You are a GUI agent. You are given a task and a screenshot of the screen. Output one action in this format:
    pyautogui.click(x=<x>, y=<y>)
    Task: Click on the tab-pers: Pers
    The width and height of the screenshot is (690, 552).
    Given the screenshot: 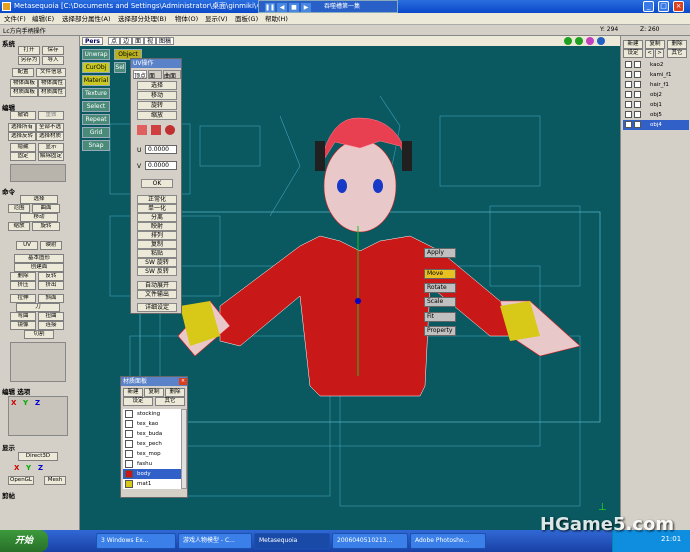 What is the action you would take?
    pyautogui.click(x=92, y=41)
    